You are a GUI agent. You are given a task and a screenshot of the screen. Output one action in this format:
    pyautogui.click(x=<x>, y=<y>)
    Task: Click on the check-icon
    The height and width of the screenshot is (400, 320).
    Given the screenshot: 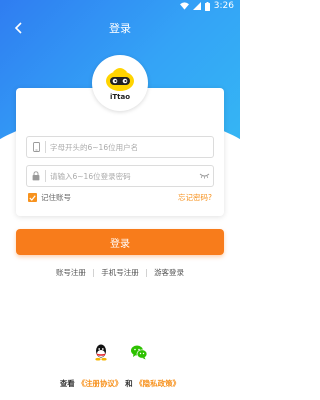 What is the action you would take?
    pyautogui.click(x=32, y=197)
    